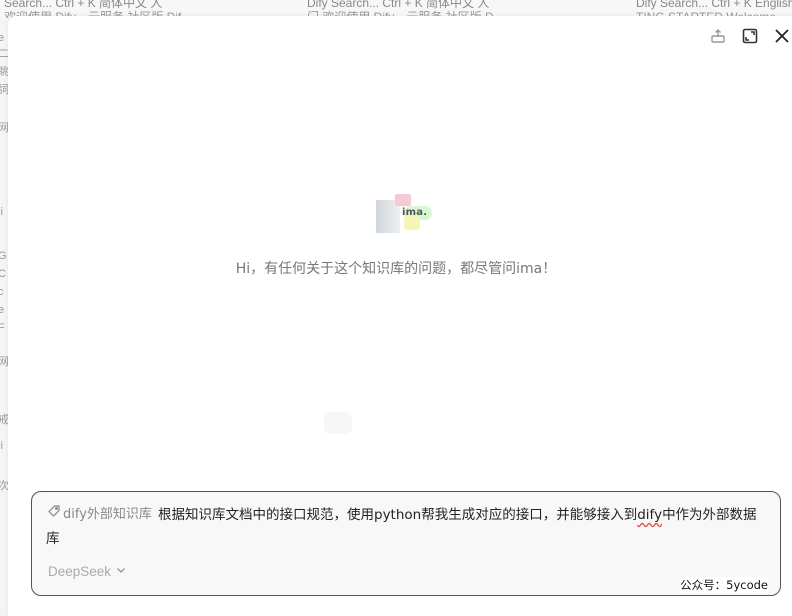  What do you see at coordinates (4, 72) in the screenshot?
I see `background-text: 眺` at bounding box center [4, 72].